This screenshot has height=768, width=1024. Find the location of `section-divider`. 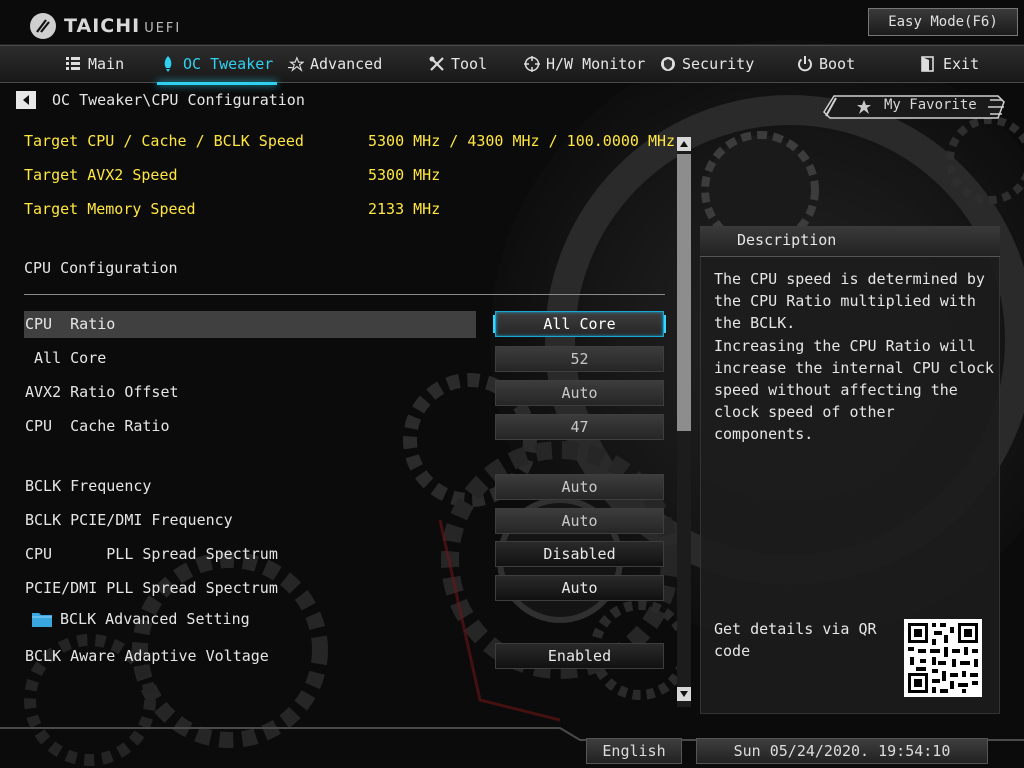

section-divider is located at coordinates (344, 294).